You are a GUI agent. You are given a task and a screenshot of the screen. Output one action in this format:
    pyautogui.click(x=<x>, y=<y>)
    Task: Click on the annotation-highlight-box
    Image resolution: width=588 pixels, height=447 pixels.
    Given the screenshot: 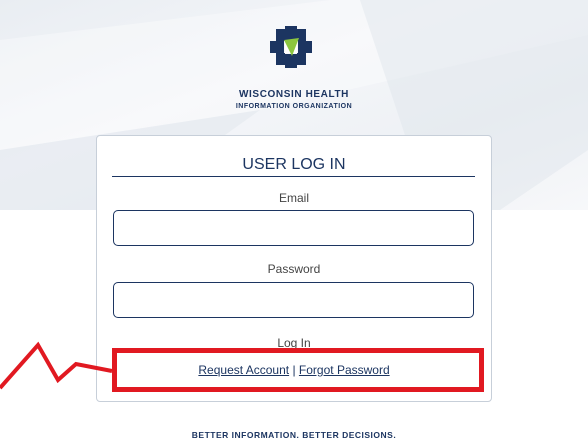 What is the action you would take?
    pyautogui.click(x=298, y=370)
    